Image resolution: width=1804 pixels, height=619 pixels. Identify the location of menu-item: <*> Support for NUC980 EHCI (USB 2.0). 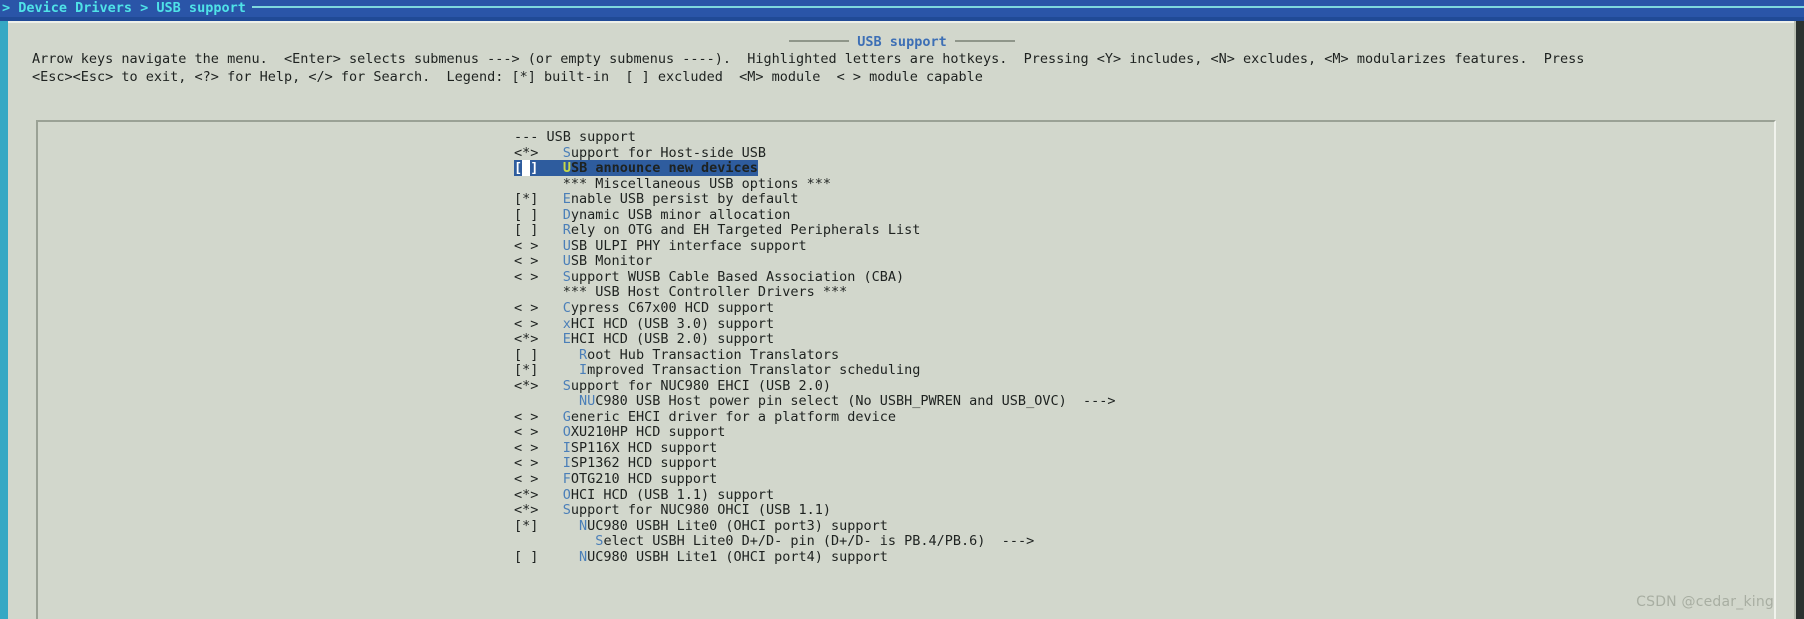
(906, 386).